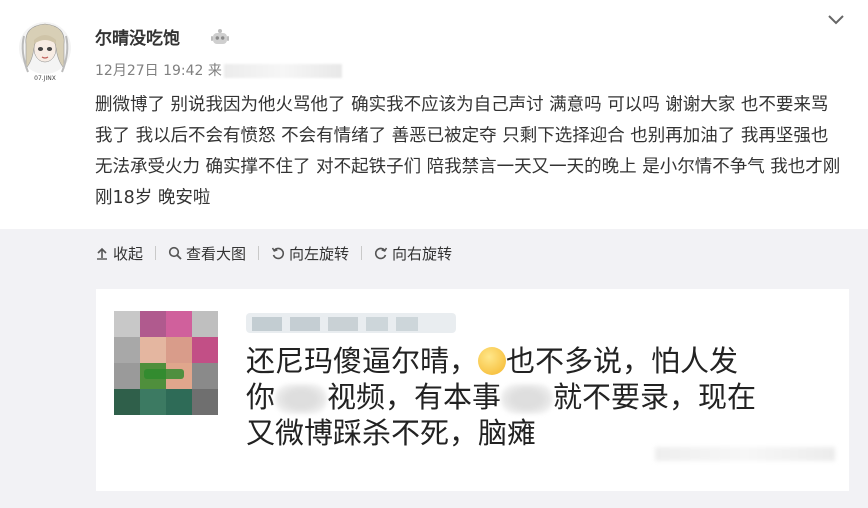 This screenshot has width=868, height=508. Describe the element at coordinates (45, 78) in the screenshot. I see `avatar-caption: 07.JINX` at that location.